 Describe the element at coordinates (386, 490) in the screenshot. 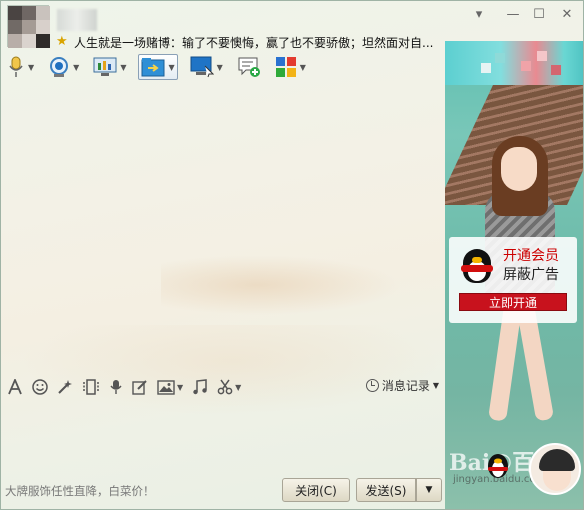

I see `send-button: 发送(S)` at that location.